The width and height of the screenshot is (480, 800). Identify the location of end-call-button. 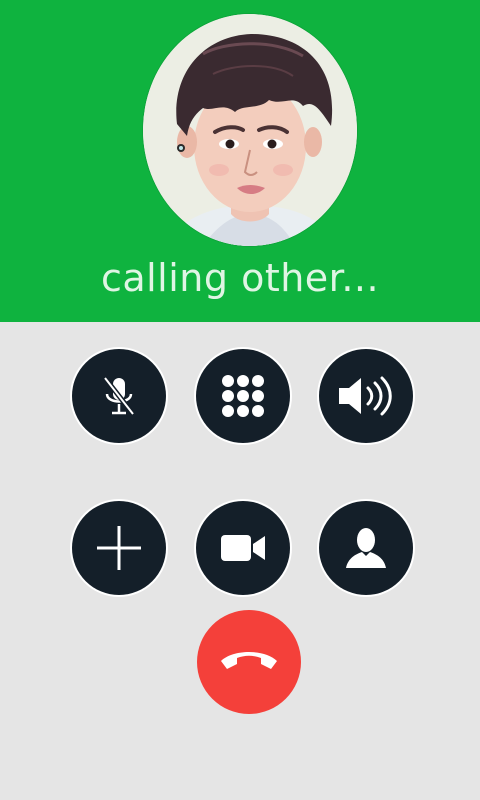
(249, 662).